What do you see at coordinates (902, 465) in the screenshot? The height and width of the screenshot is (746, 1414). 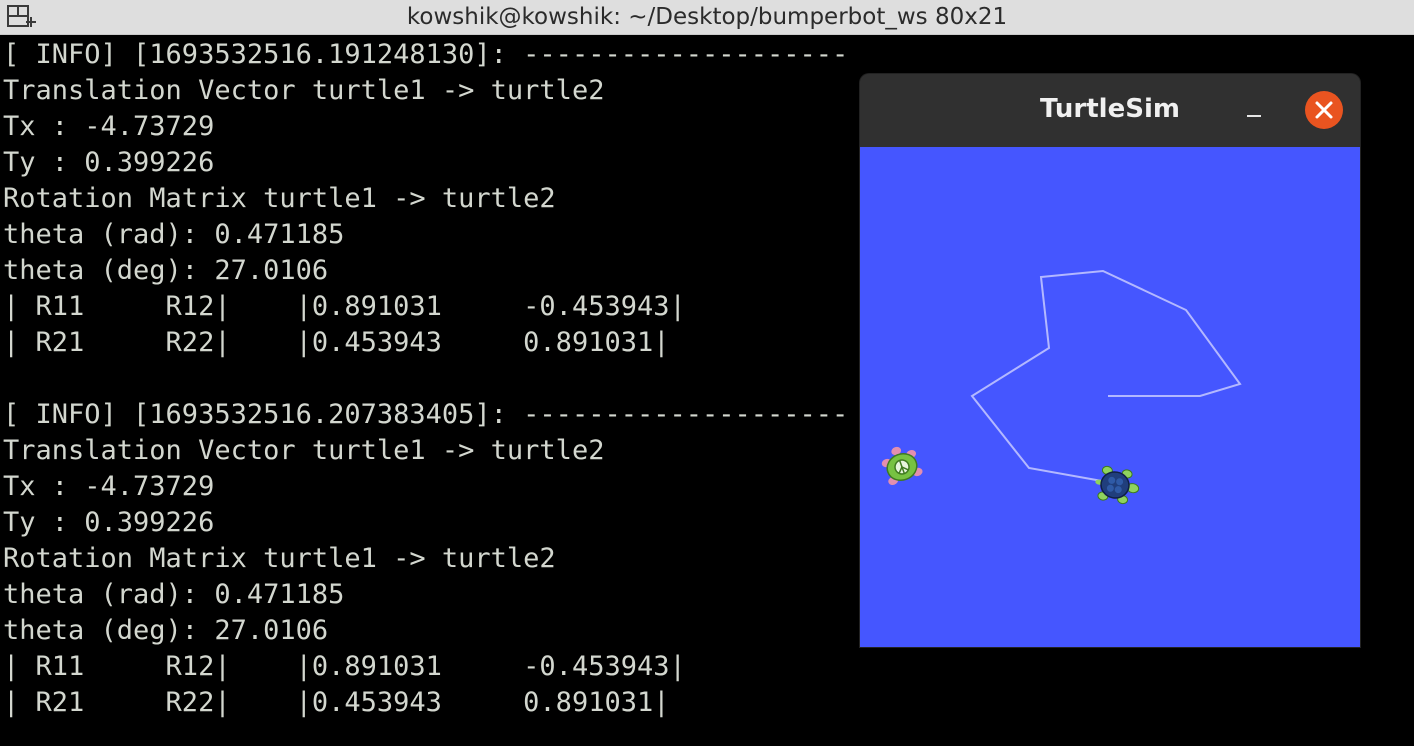 I see `turtle1-icon` at bounding box center [902, 465].